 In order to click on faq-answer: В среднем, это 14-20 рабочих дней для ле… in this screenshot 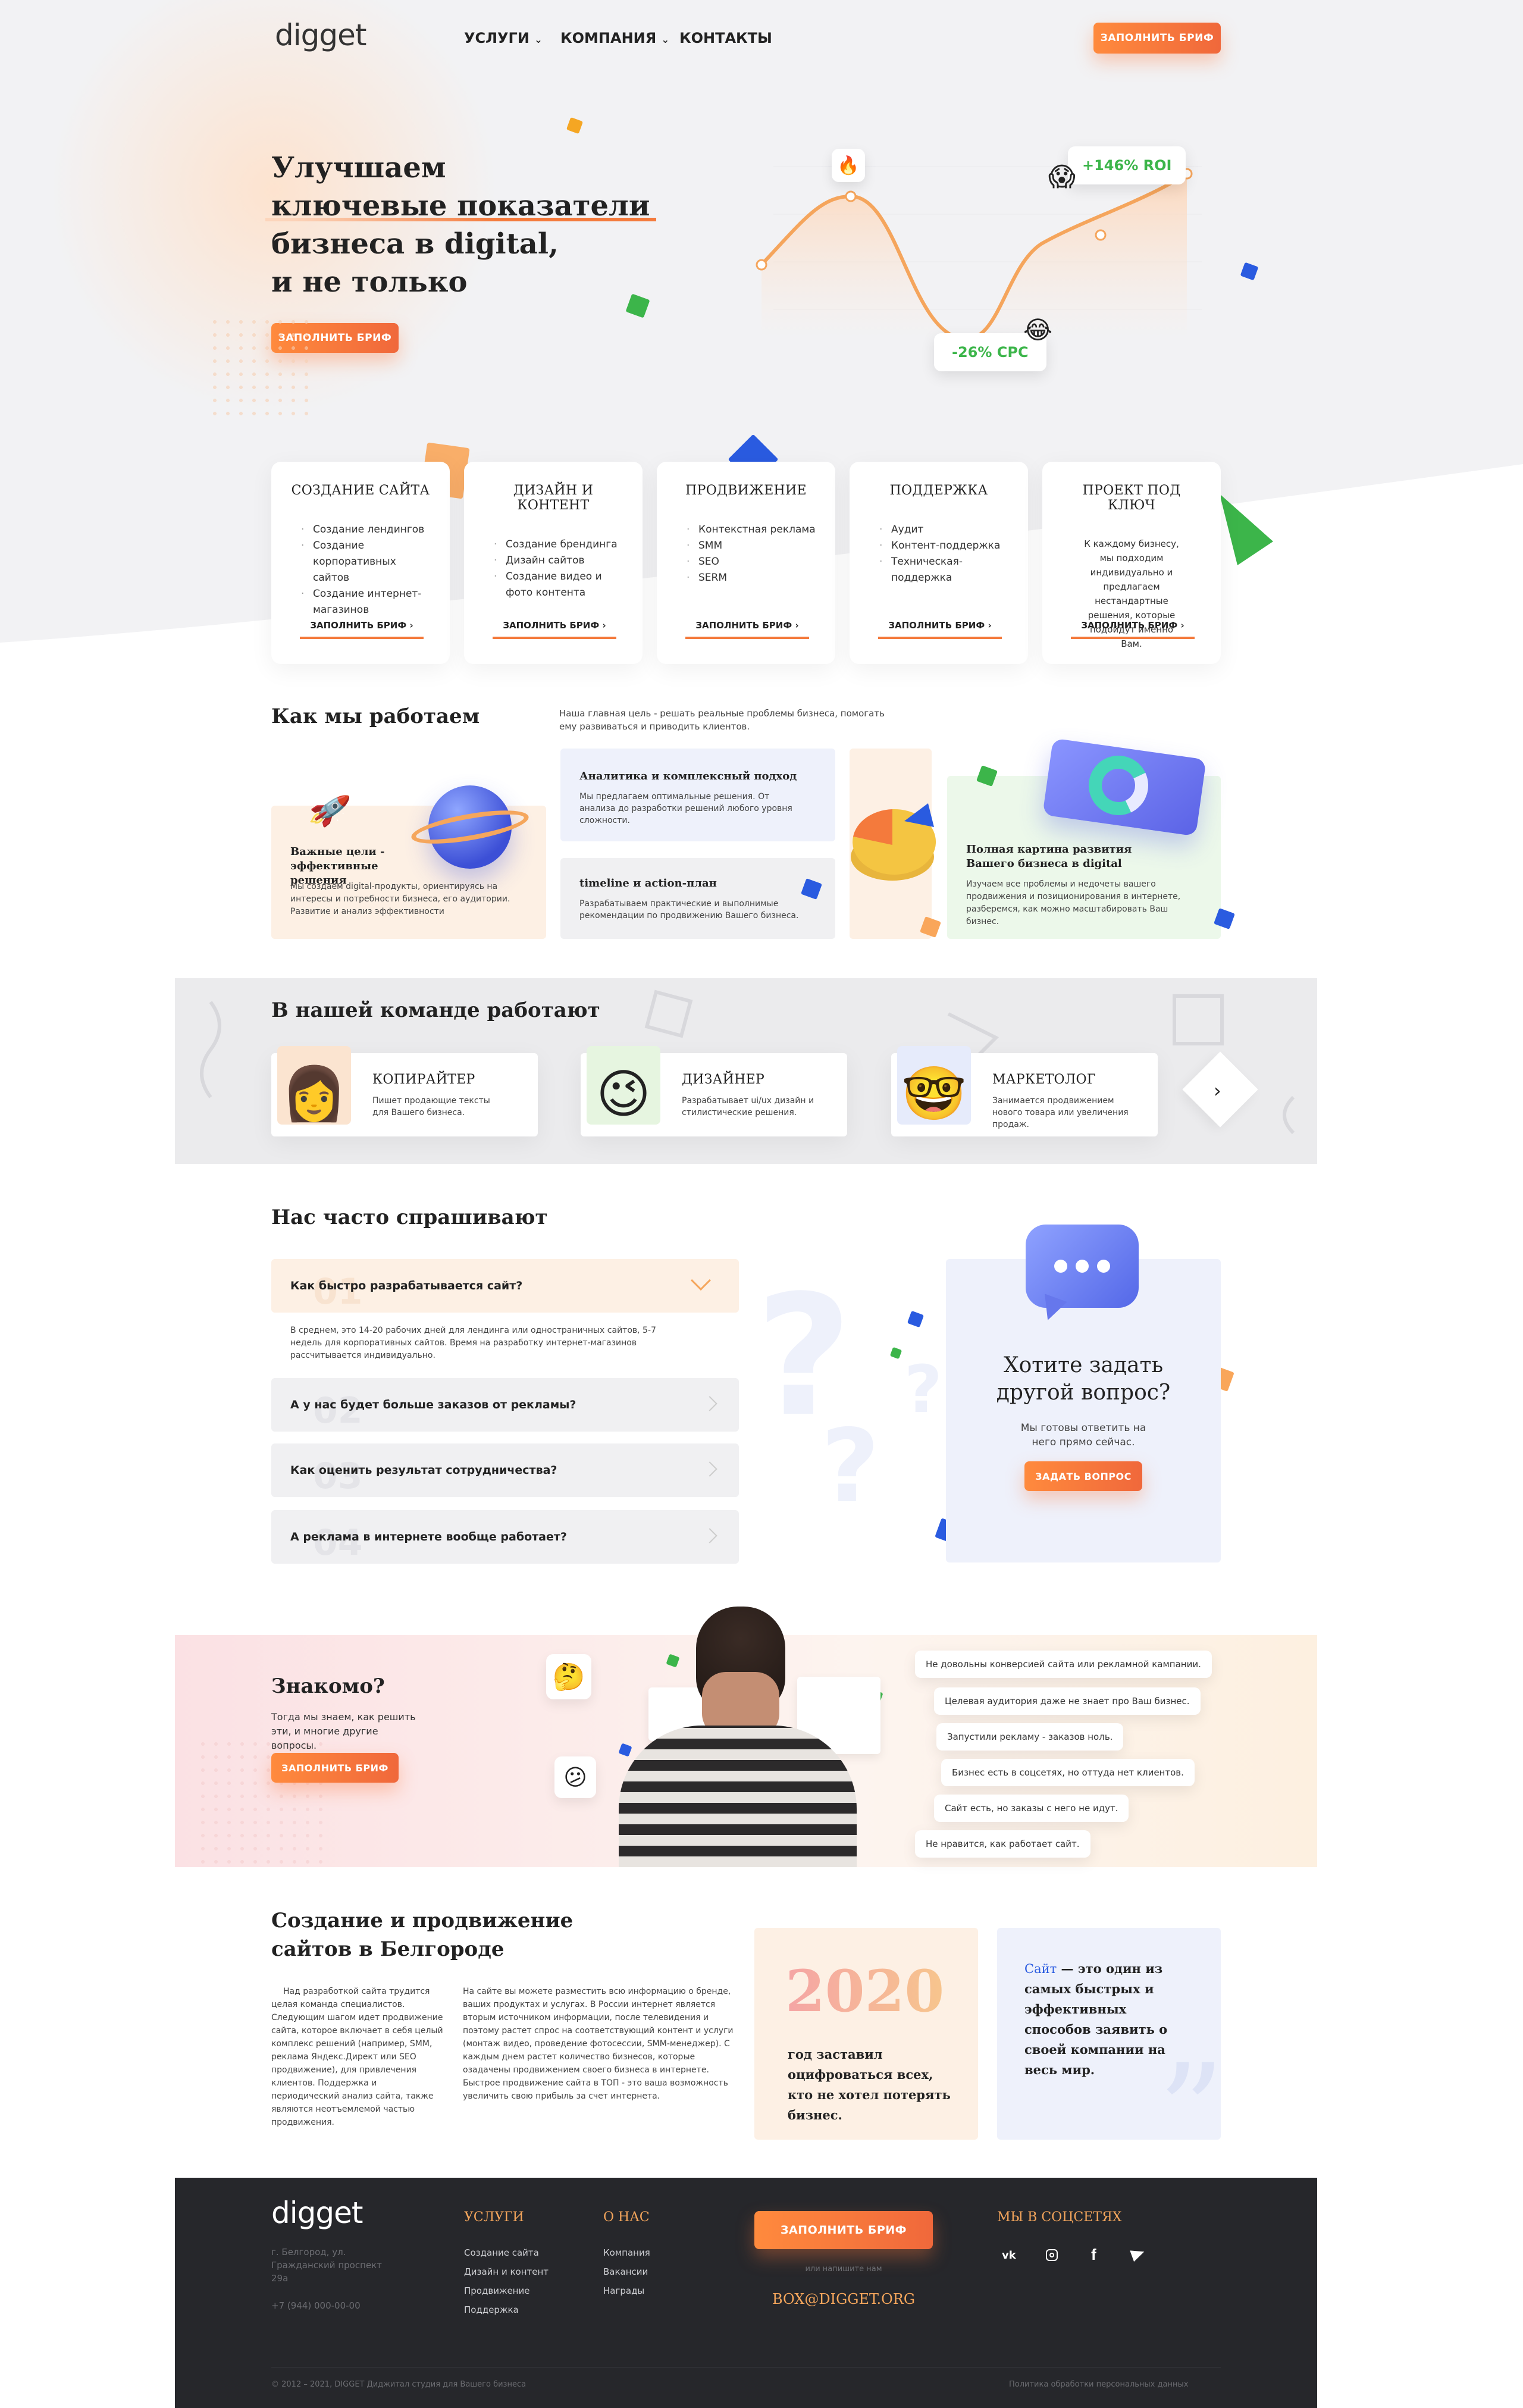, I will do `click(473, 1343)`.